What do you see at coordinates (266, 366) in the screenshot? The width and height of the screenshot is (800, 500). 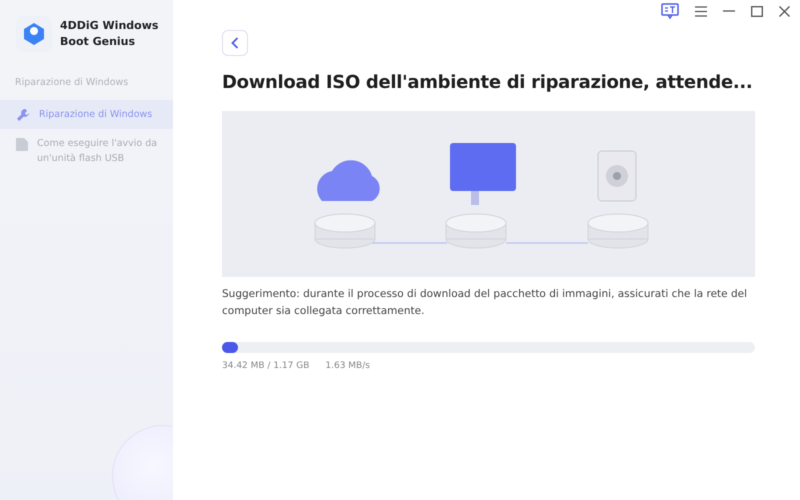 I see `download-size: 34.42 MB / 1.17 GB` at bounding box center [266, 366].